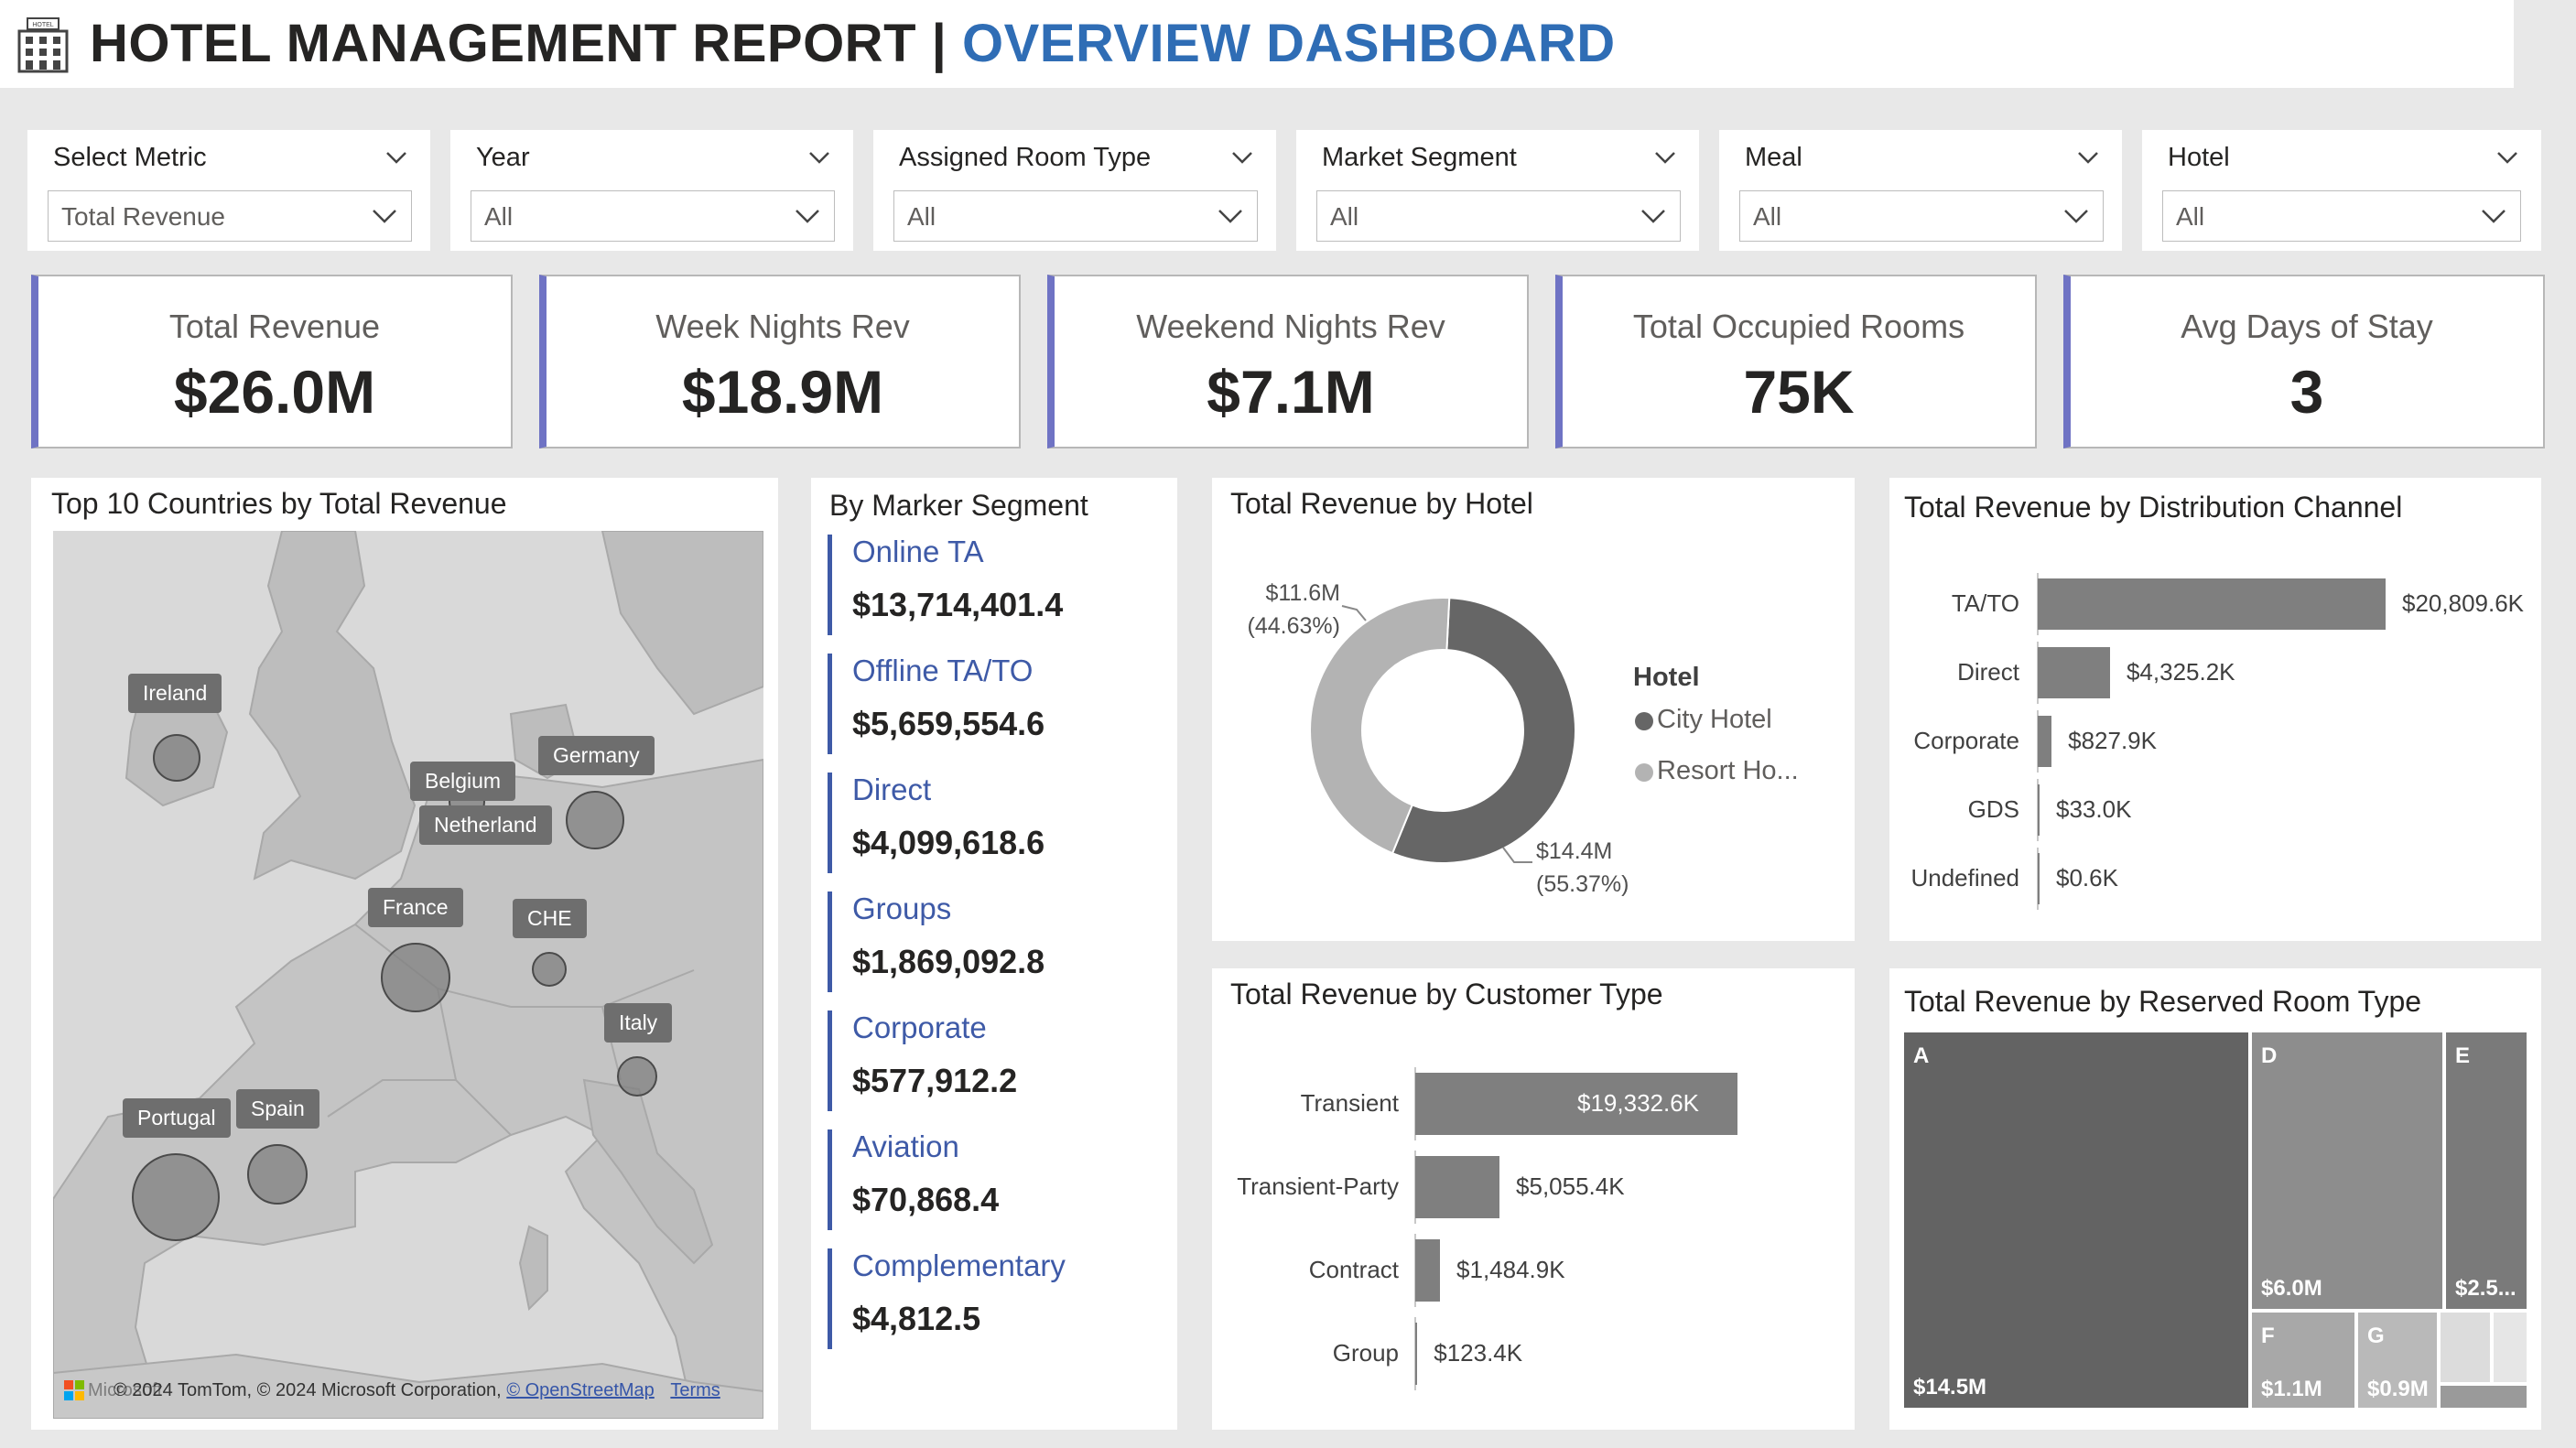 The image size is (2576, 1448). What do you see at coordinates (1799, 392) in the screenshot?
I see `kpi-value: 75K` at bounding box center [1799, 392].